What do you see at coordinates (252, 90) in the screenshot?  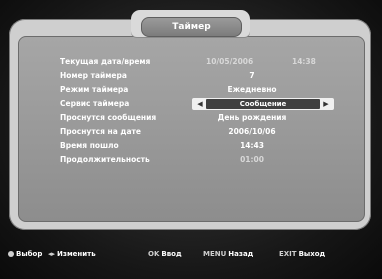 I see `timer-mode-value: Ежедневно` at bounding box center [252, 90].